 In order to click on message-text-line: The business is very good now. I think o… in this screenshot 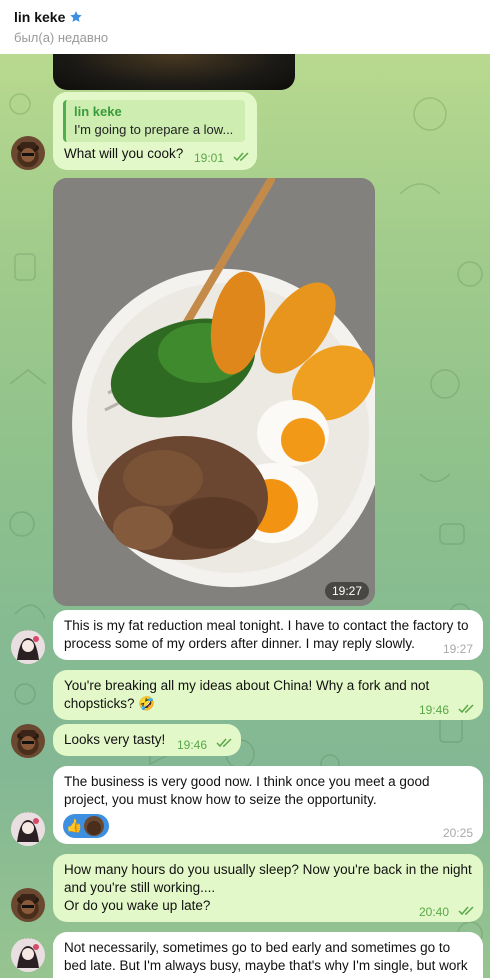, I will do `click(247, 781)`.